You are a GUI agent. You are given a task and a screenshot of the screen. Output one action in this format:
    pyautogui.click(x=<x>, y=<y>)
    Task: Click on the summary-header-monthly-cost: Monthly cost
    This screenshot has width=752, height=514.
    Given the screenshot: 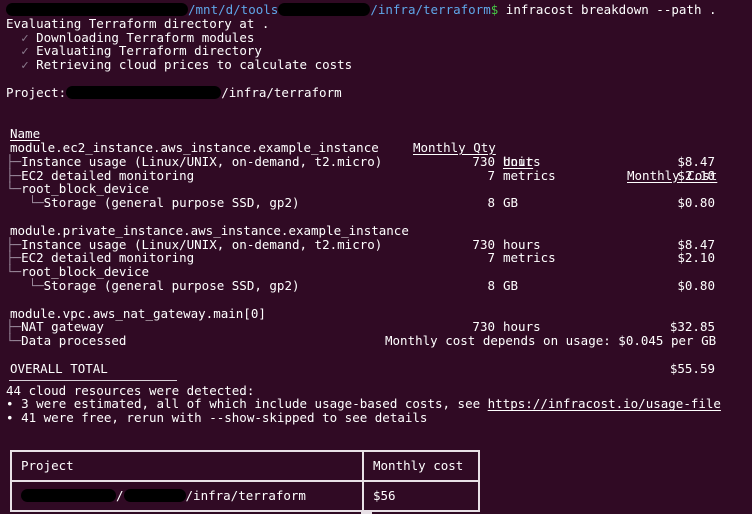 What is the action you would take?
    pyautogui.click(x=421, y=466)
    